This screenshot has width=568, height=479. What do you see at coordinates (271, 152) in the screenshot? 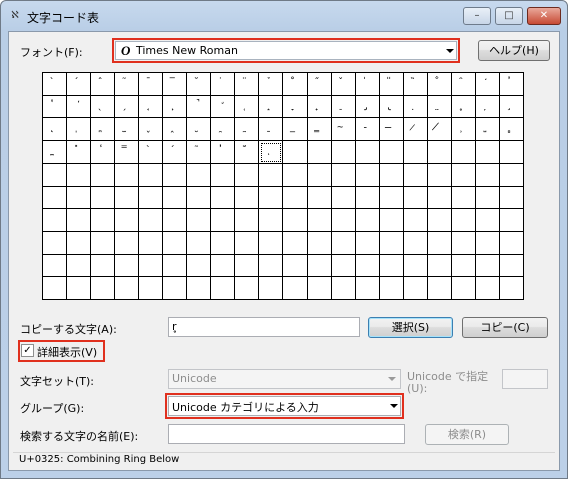
I see `char-cell: ͅ` at bounding box center [271, 152].